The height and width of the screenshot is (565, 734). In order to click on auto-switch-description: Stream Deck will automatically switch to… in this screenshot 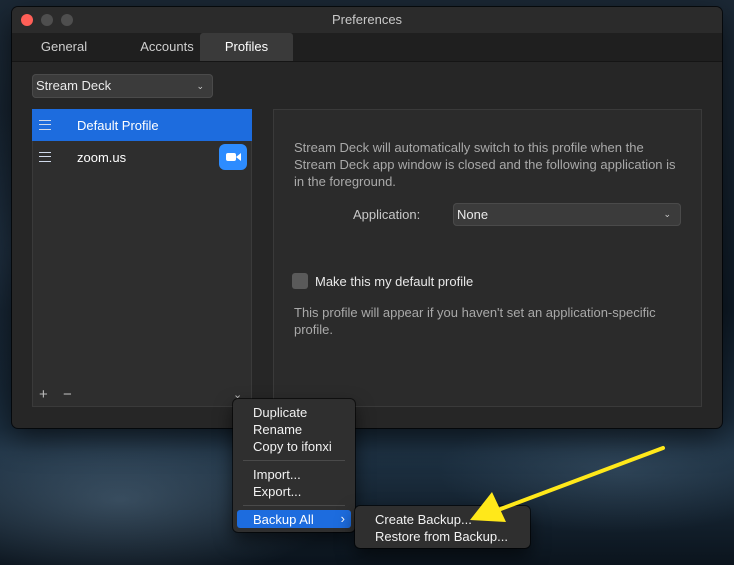, I will do `click(485, 164)`.